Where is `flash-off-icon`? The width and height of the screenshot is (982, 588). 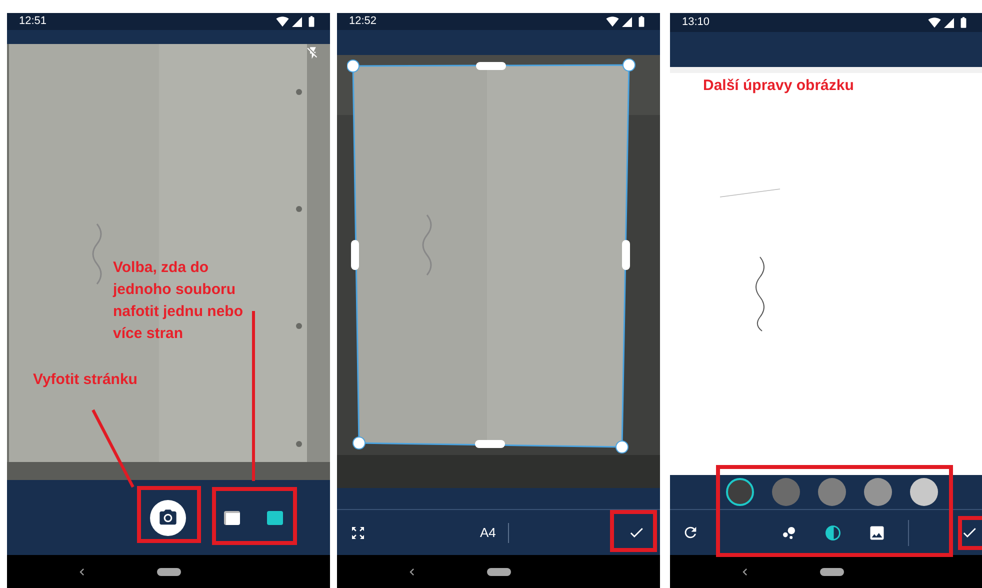
flash-off-icon is located at coordinates (313, 53).